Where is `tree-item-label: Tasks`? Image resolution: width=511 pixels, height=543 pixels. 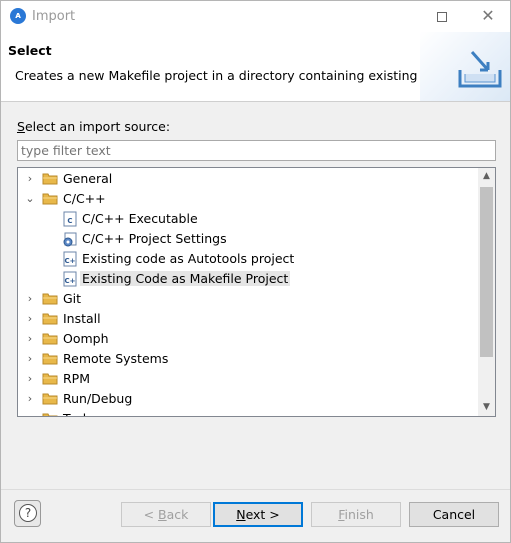 tree-item-label: Tasks is located at coordinates (80, 413).